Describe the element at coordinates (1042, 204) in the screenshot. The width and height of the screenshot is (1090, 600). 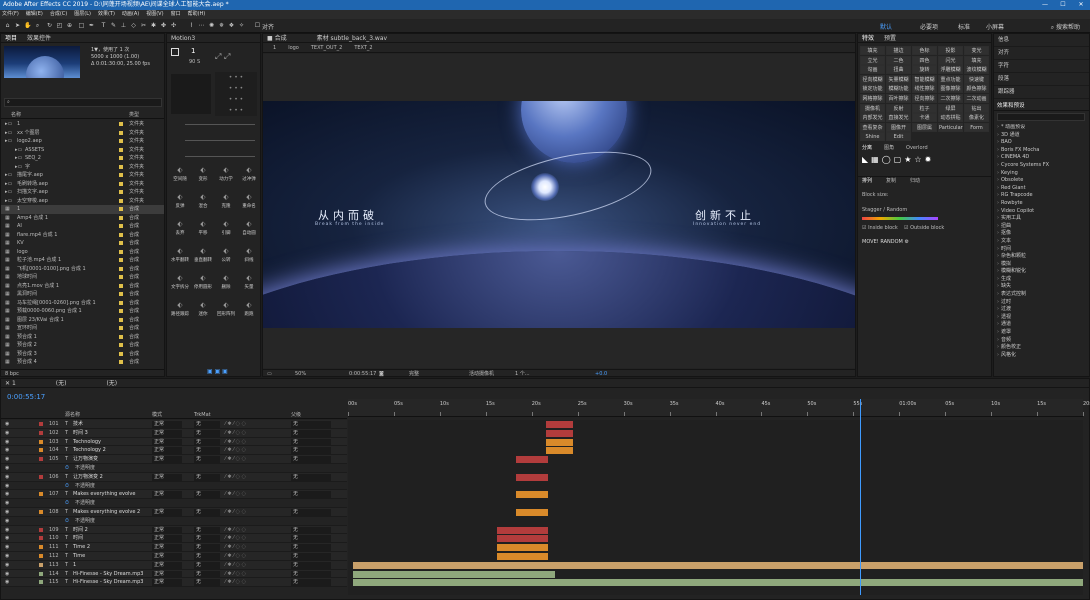
I see `effect-category: Rowbyte` at that location.